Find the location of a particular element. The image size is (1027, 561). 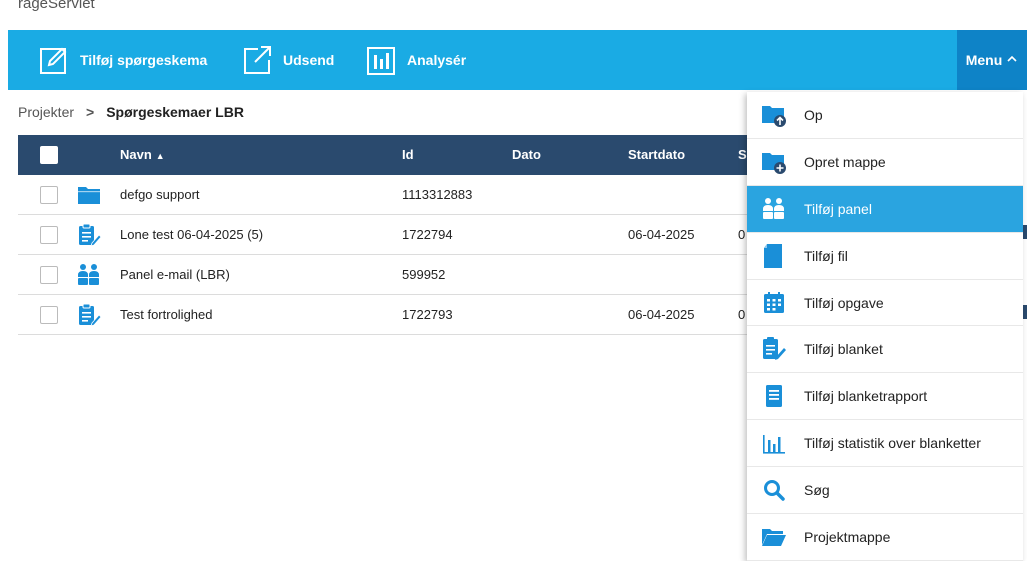

menu-item-label: Tilføj fil is located at coordinates (826, 255).